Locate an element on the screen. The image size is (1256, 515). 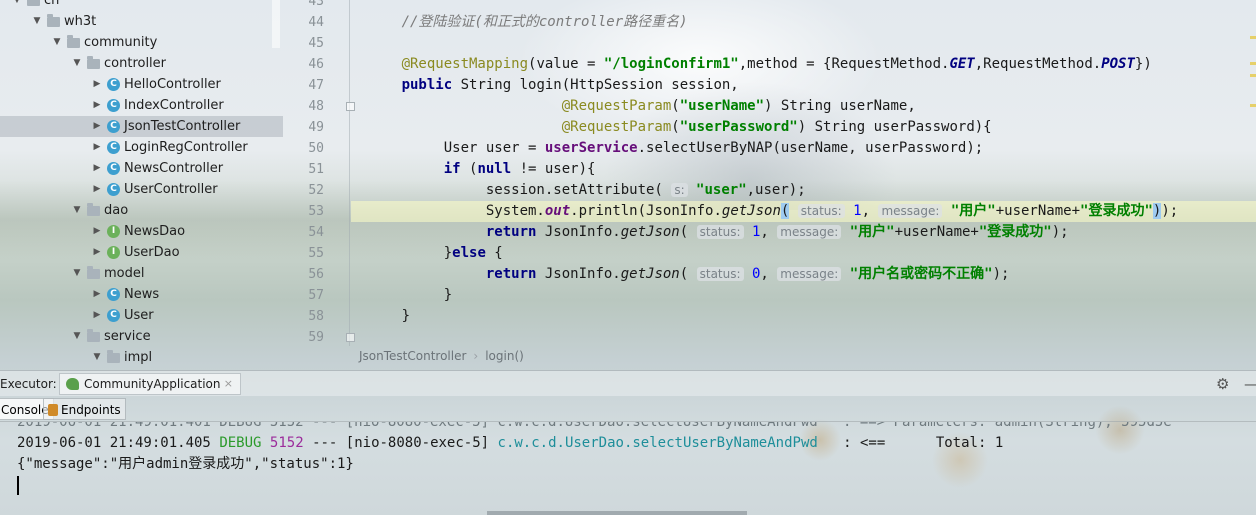
static-method: getJson is located at coordinates (751, 211).